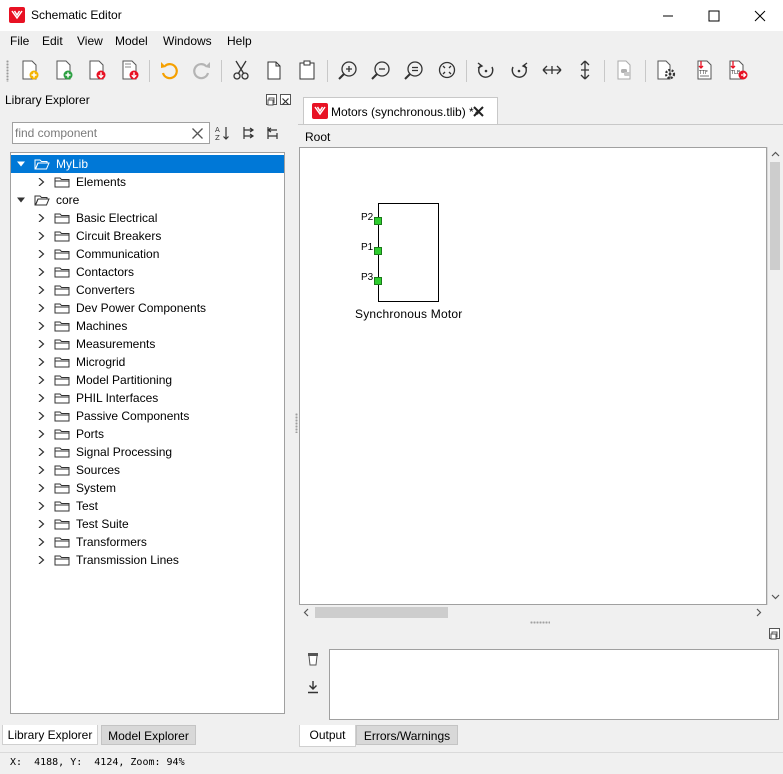  Describe the element at coordinates (248, 133) in the screenshot. I see `expand-all-icon` at that location.